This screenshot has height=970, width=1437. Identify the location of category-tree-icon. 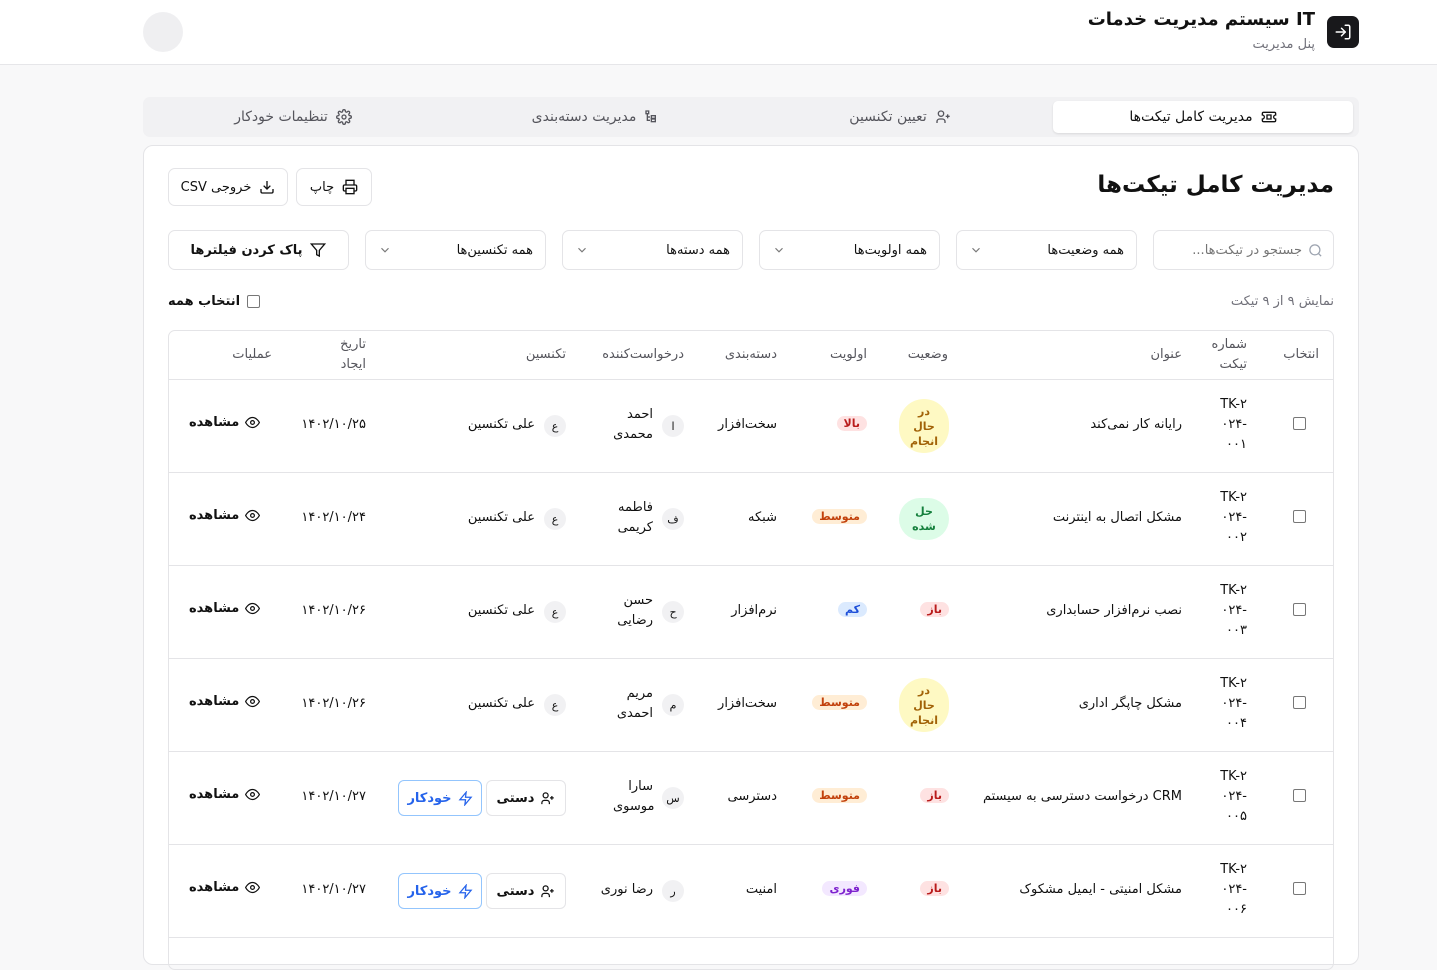
(651, 116).